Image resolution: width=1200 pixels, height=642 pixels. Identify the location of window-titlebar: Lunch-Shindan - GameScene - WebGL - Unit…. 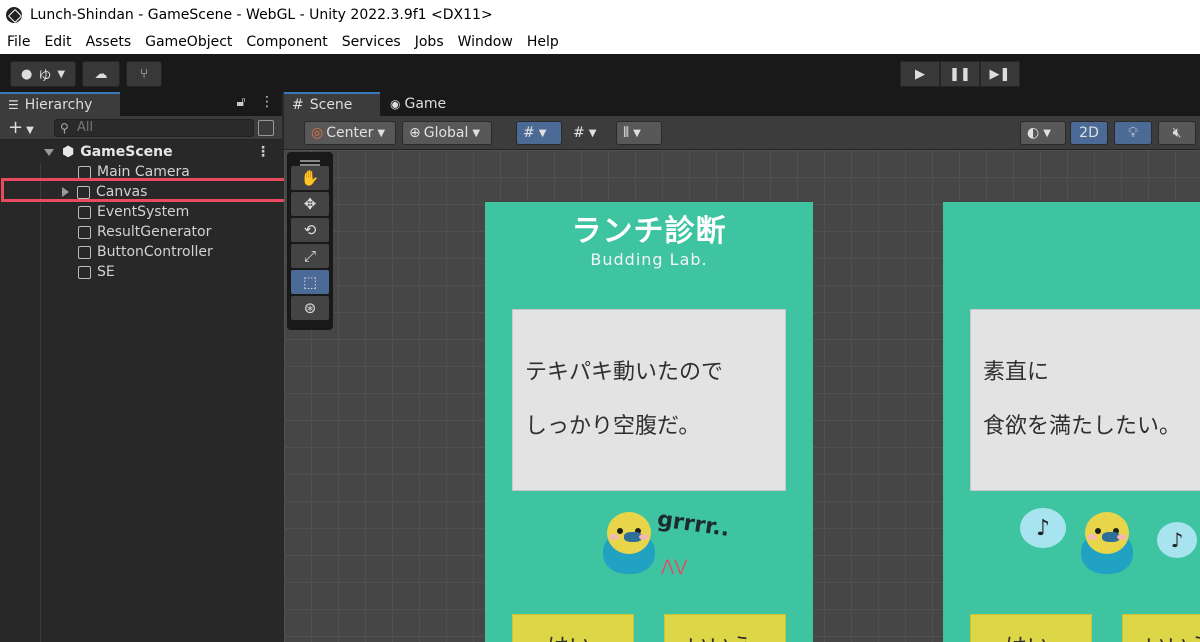
(600, 15).